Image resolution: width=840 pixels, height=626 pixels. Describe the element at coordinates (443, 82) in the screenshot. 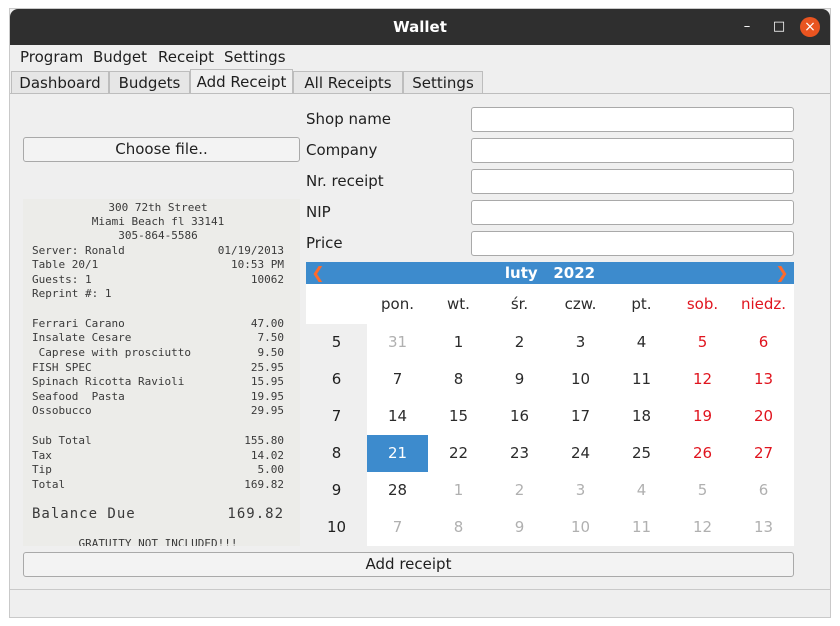

I see `tab-settings: Settings` at that location.